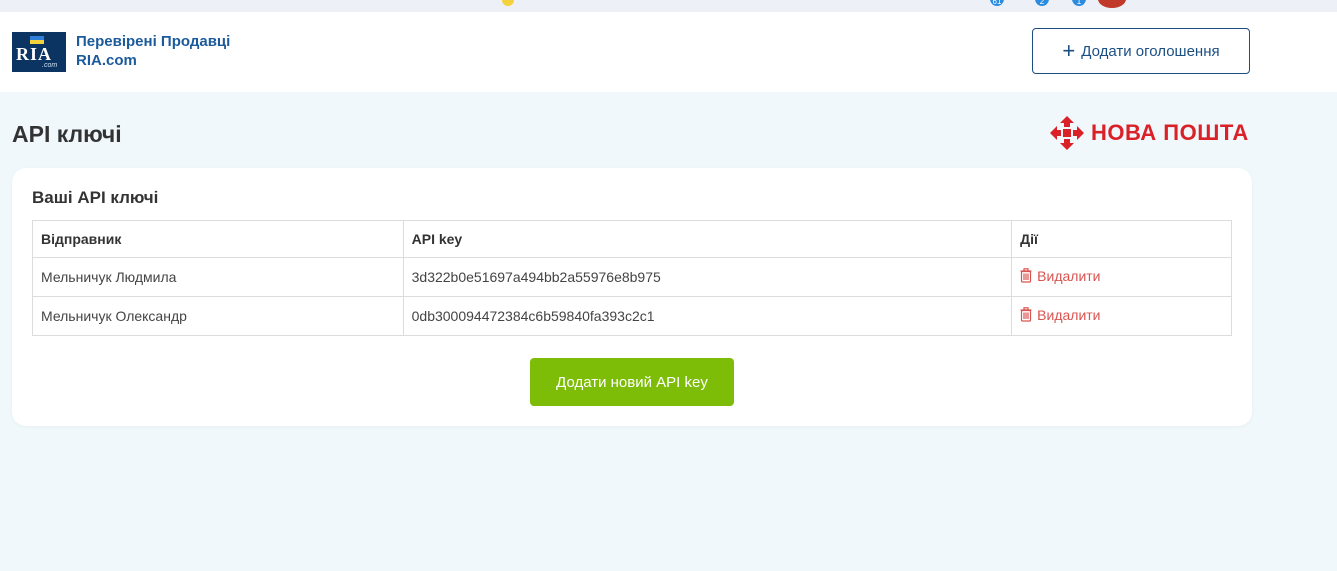 The image size is (1337, 571). I want to click on plus-icon: +, so click(1069, 50).